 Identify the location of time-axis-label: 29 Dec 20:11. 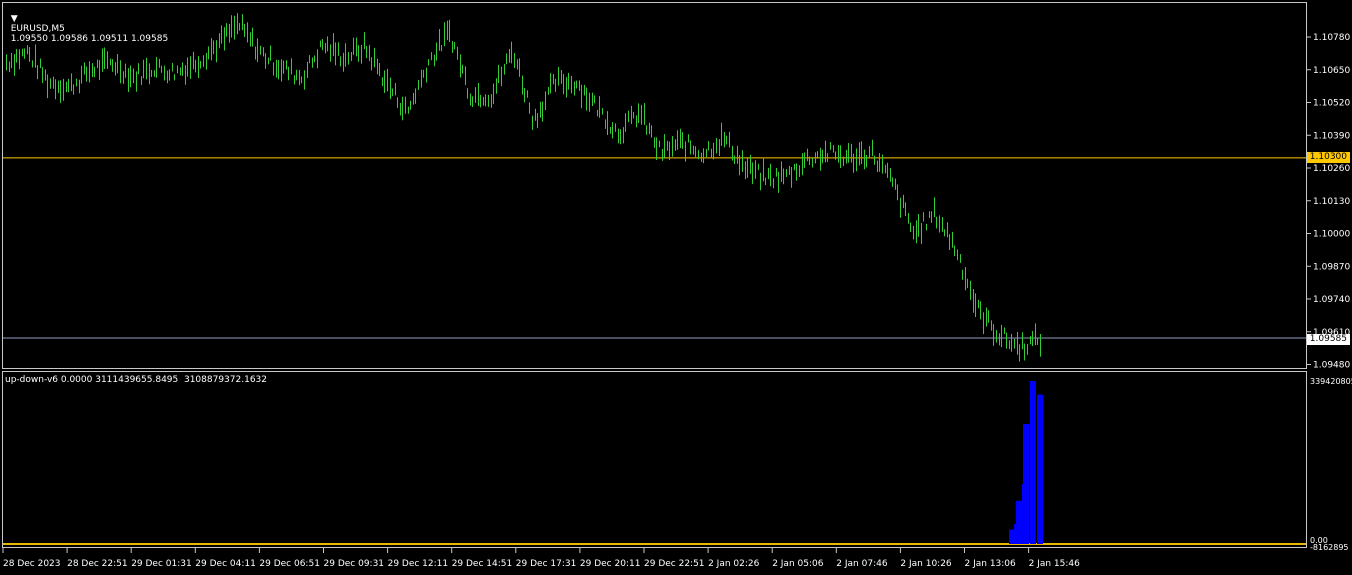
(610, 564).